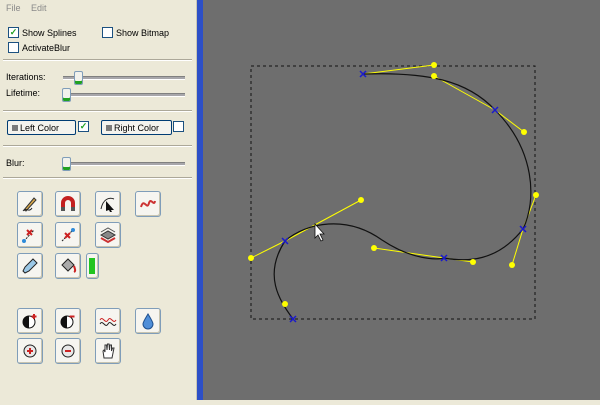 Image resolution: width=600 pixels, height=405 pixels. I want to click on node-left-icon, so click(28, 236).